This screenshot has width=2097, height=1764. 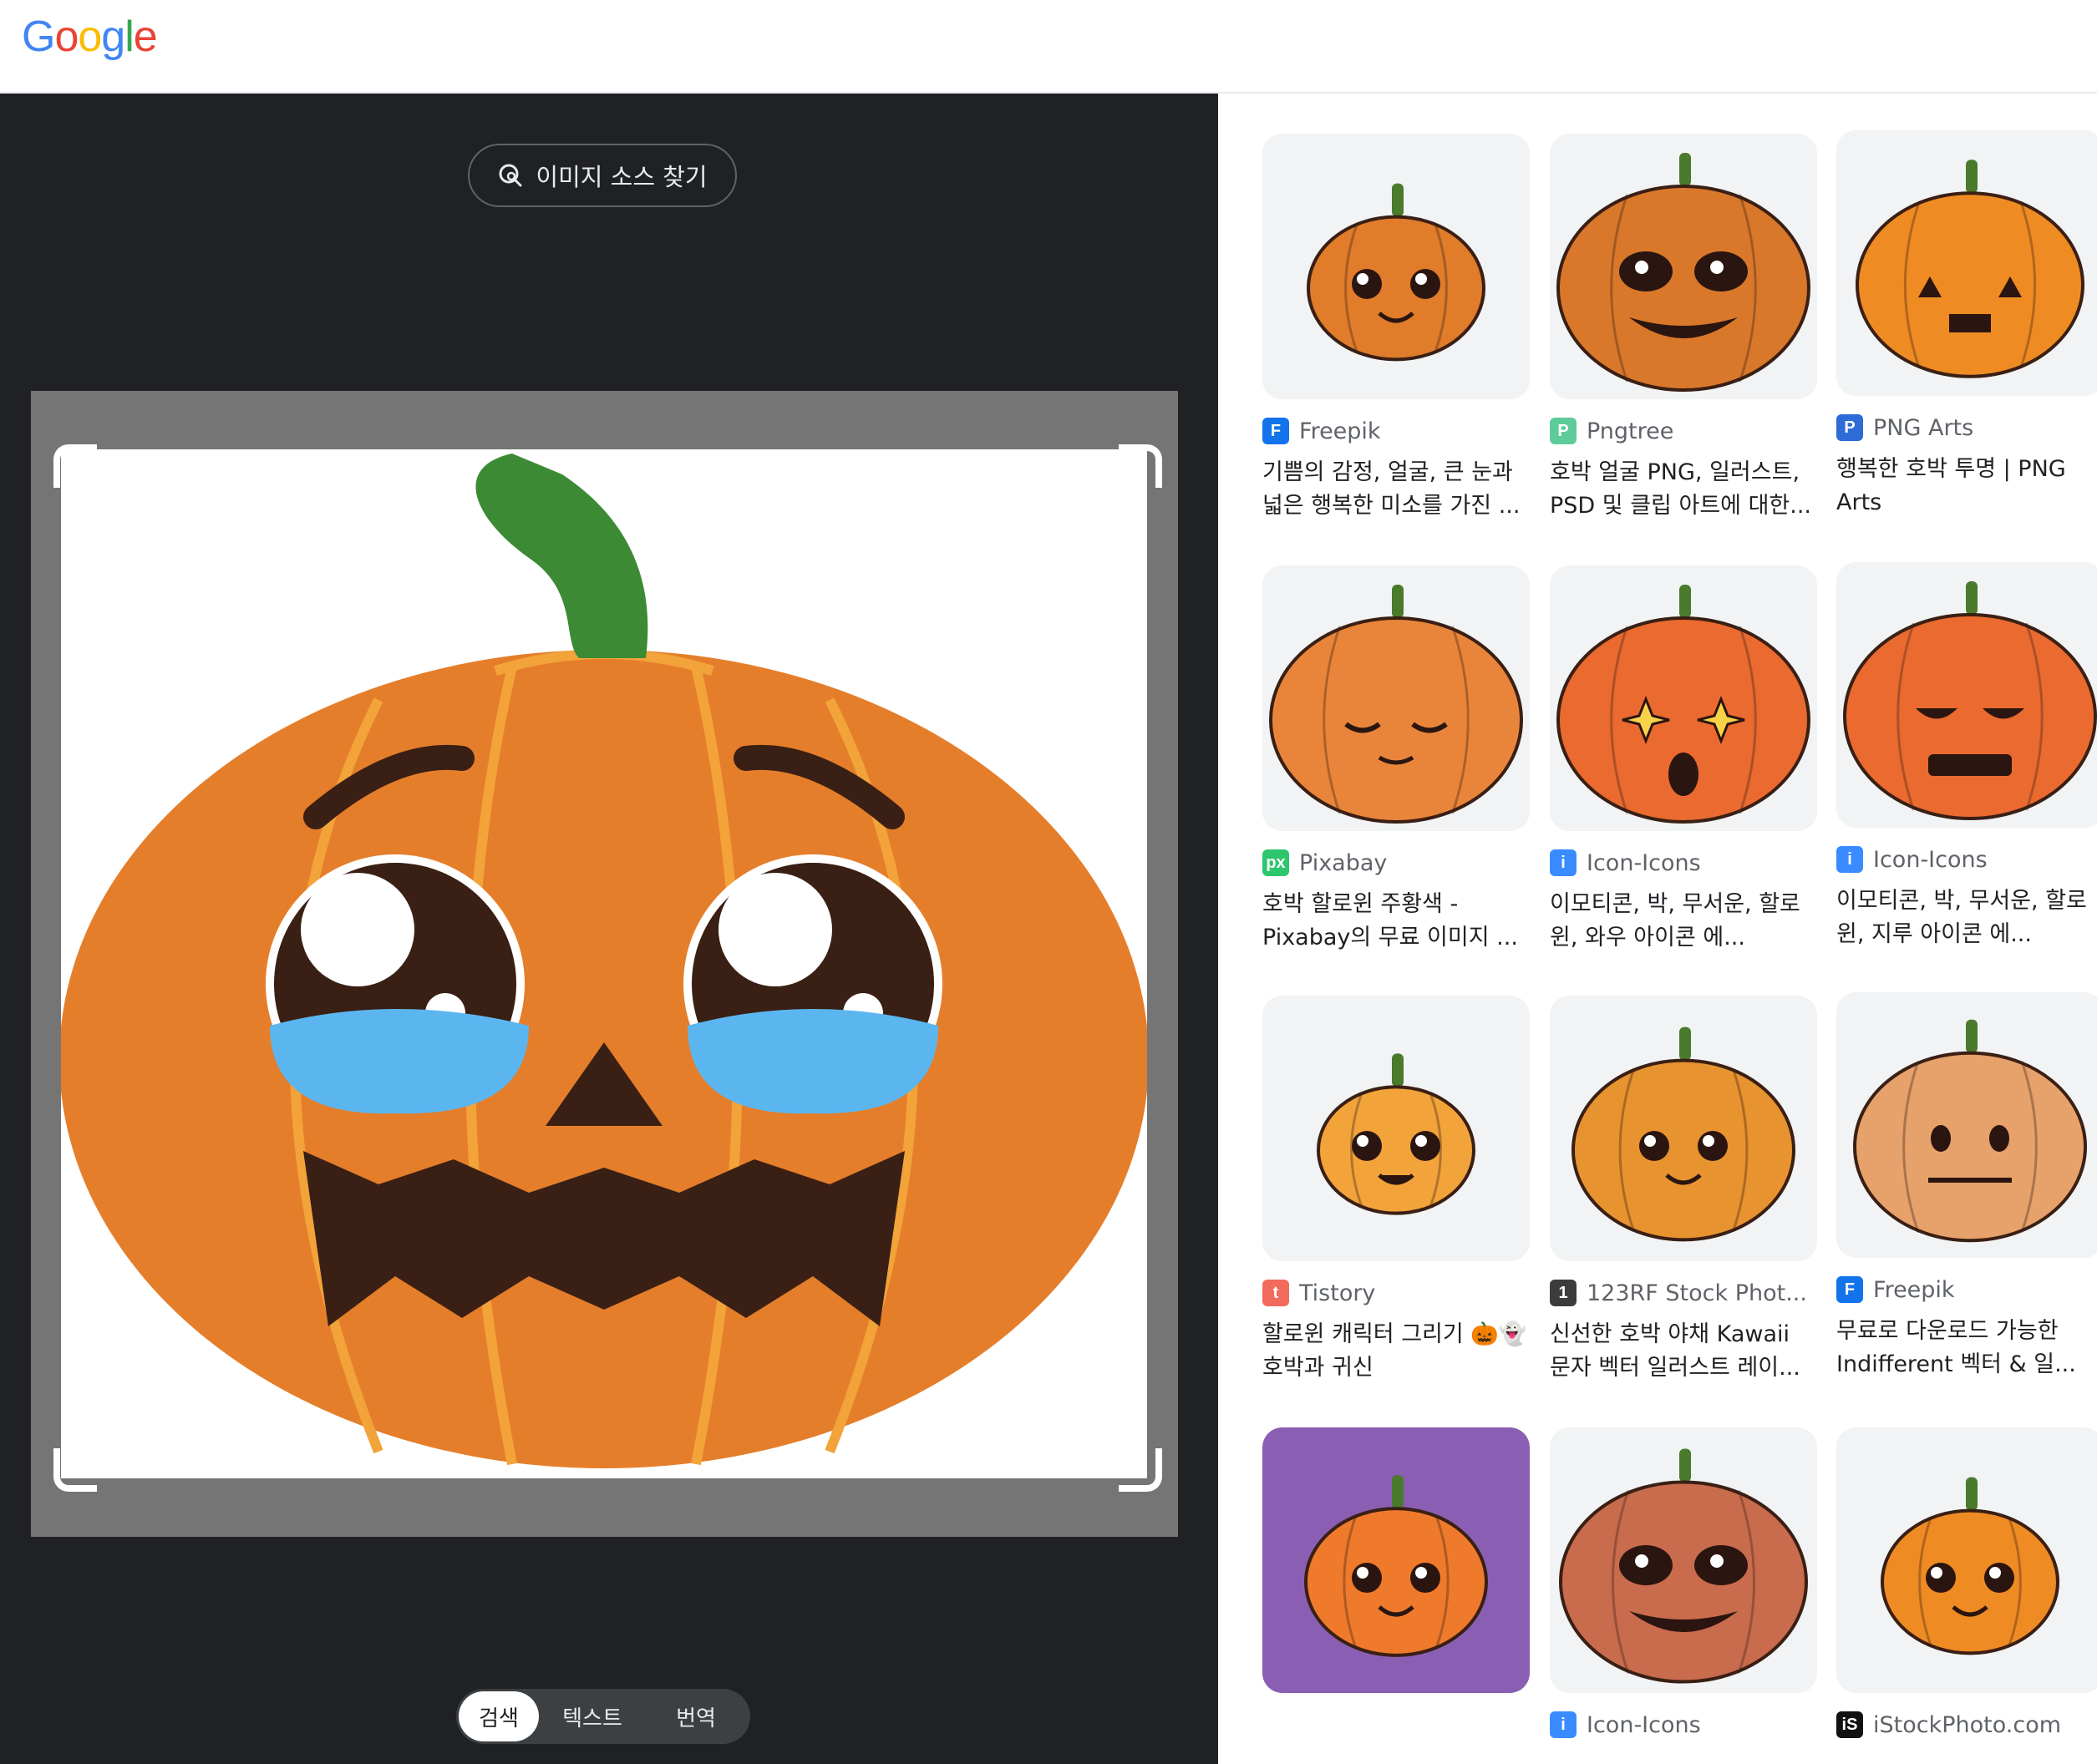 I want to click on result-title-line: 기쁨의 감정, 얼굴, 큰 눈과, so click(x=1387, y=472).